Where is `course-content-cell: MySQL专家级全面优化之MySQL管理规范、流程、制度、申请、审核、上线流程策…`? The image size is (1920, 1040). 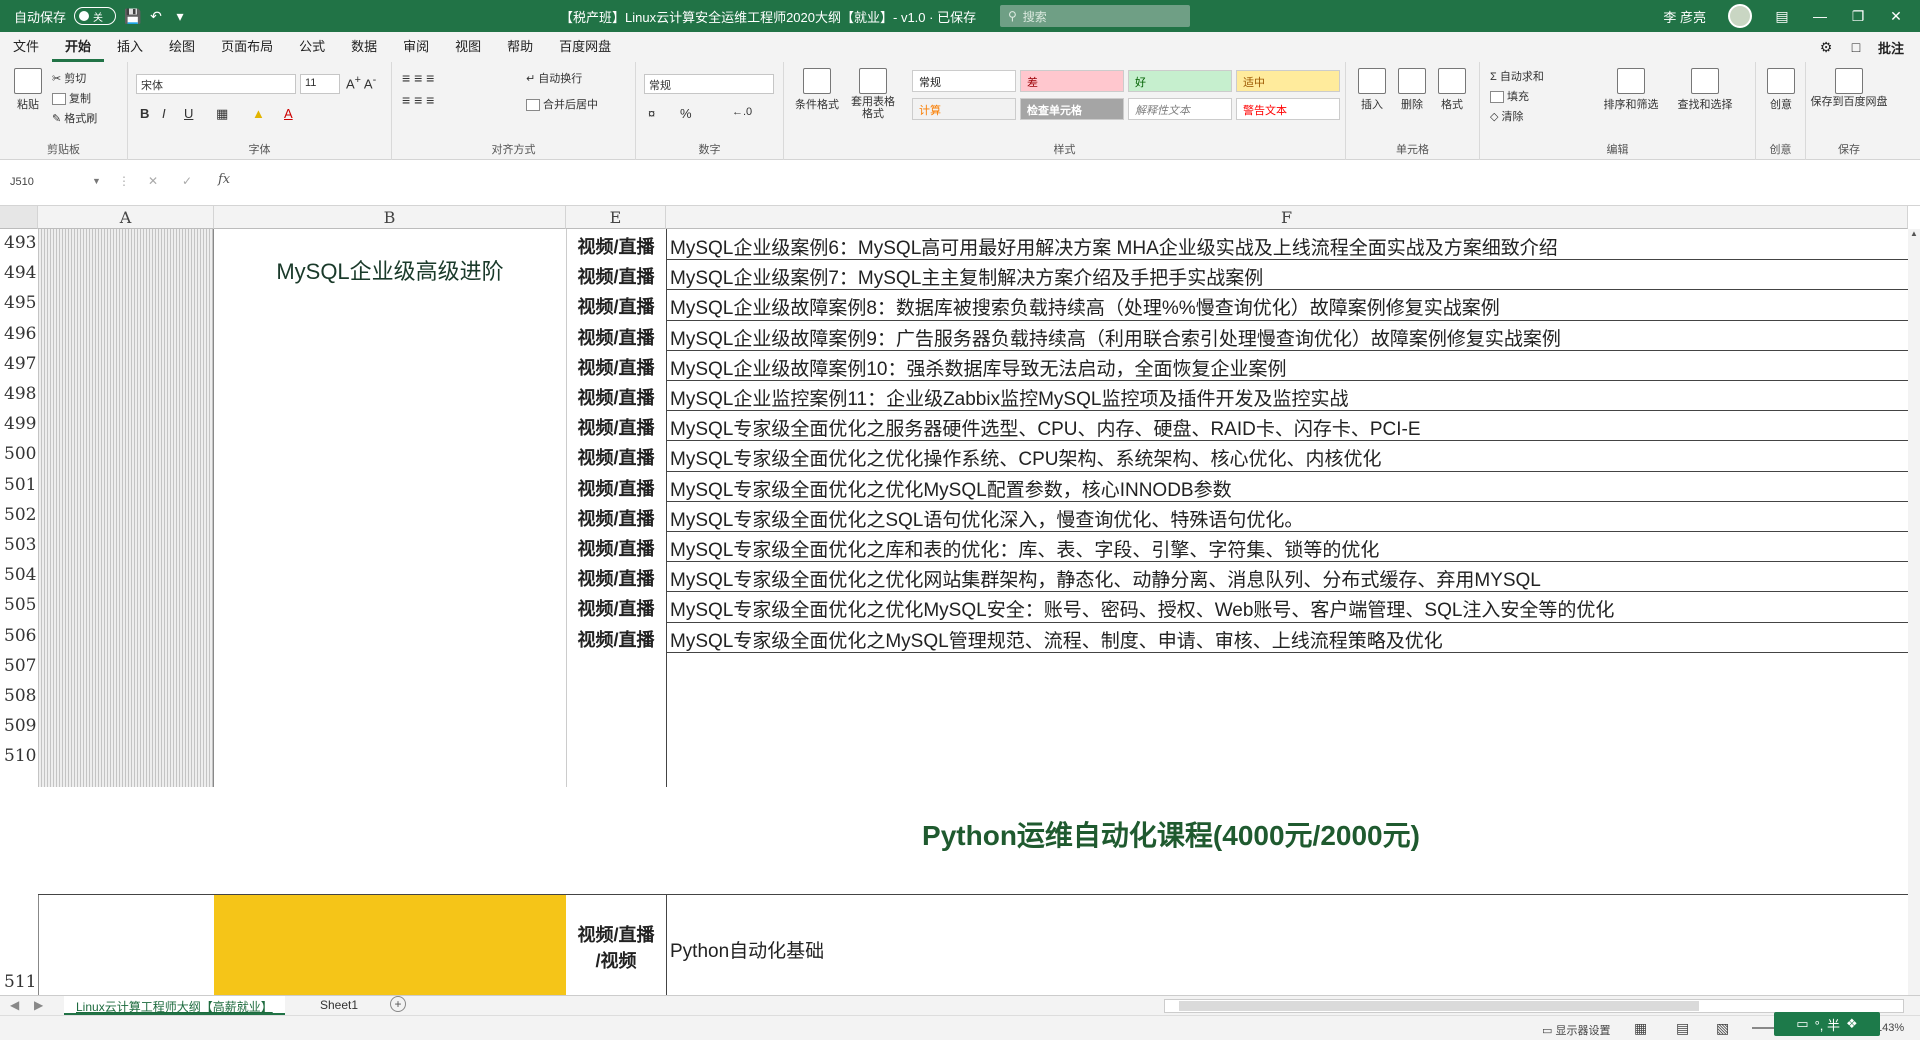 course-content-cell: MySQL专家级全面优化之MySQL管理规范、流程、制度、申请、审核、上线流程策… is located at coordinates (1285, 639).